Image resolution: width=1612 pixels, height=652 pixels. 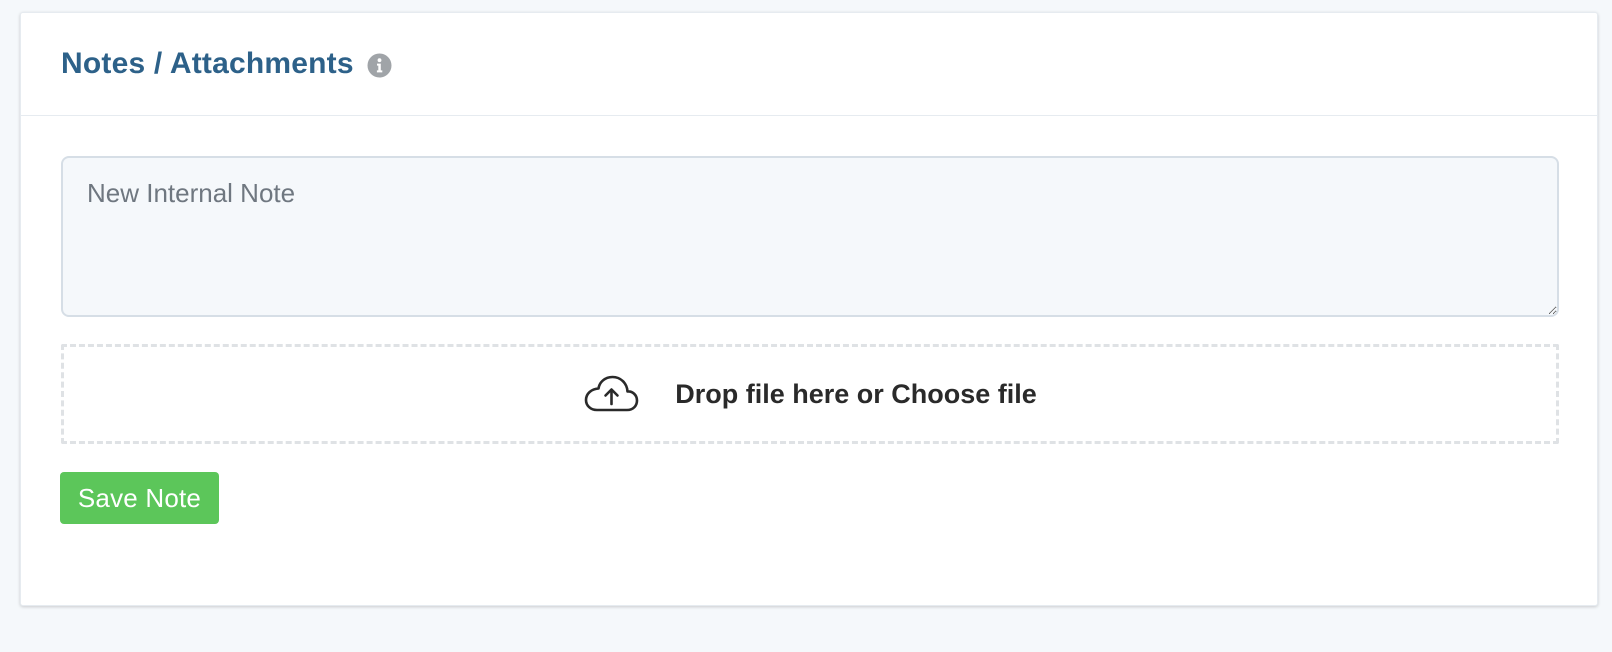 I want to click on save-note-button: Save Note, so click(x=139, y=498).